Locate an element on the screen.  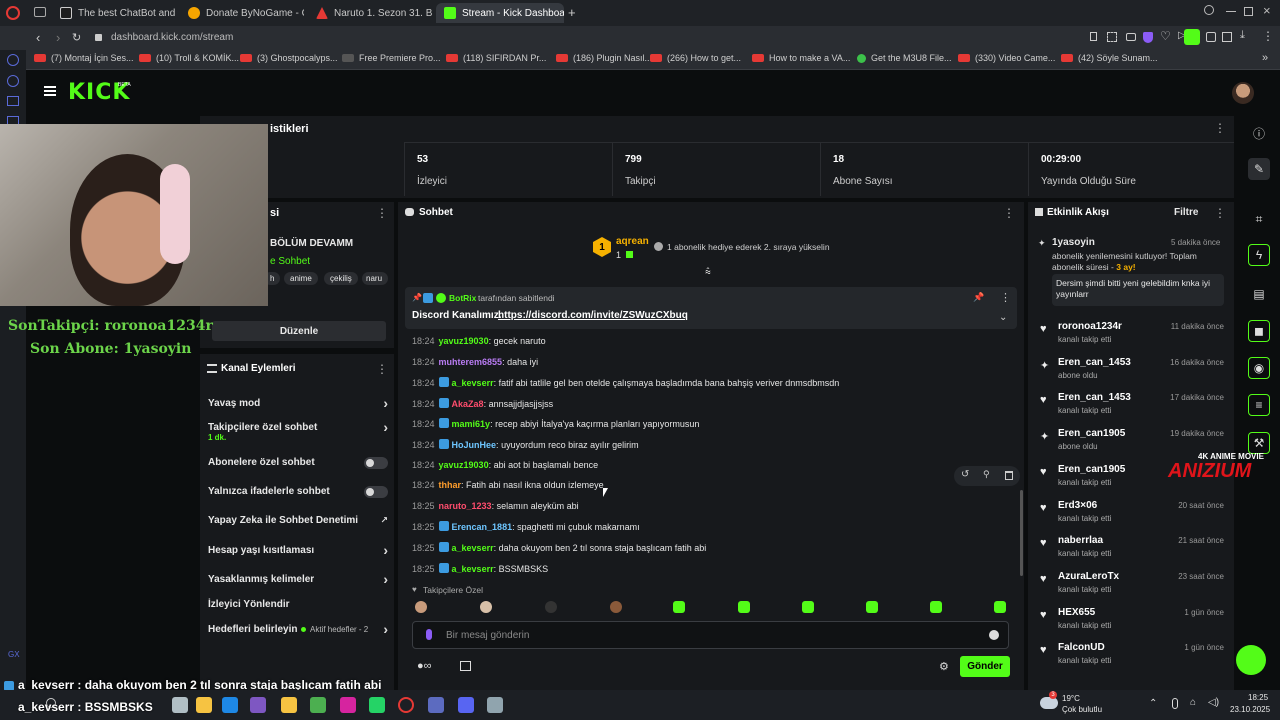
volume-icon: ◁) is located at coordinates (1213, 702).